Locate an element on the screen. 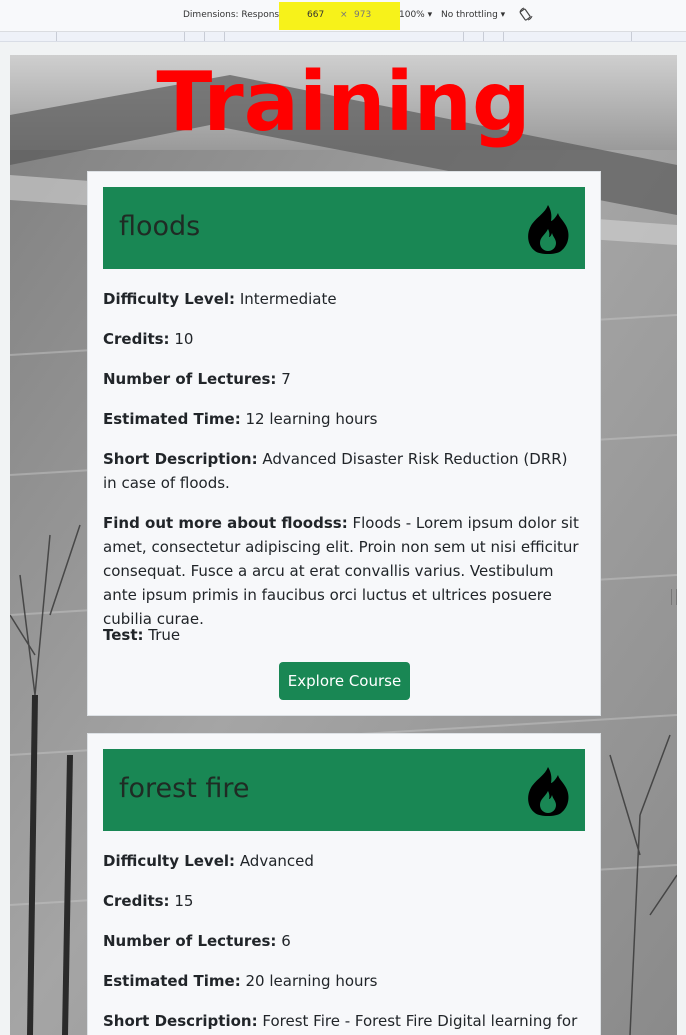  course-title: floods is located at coordinates (160, 226).